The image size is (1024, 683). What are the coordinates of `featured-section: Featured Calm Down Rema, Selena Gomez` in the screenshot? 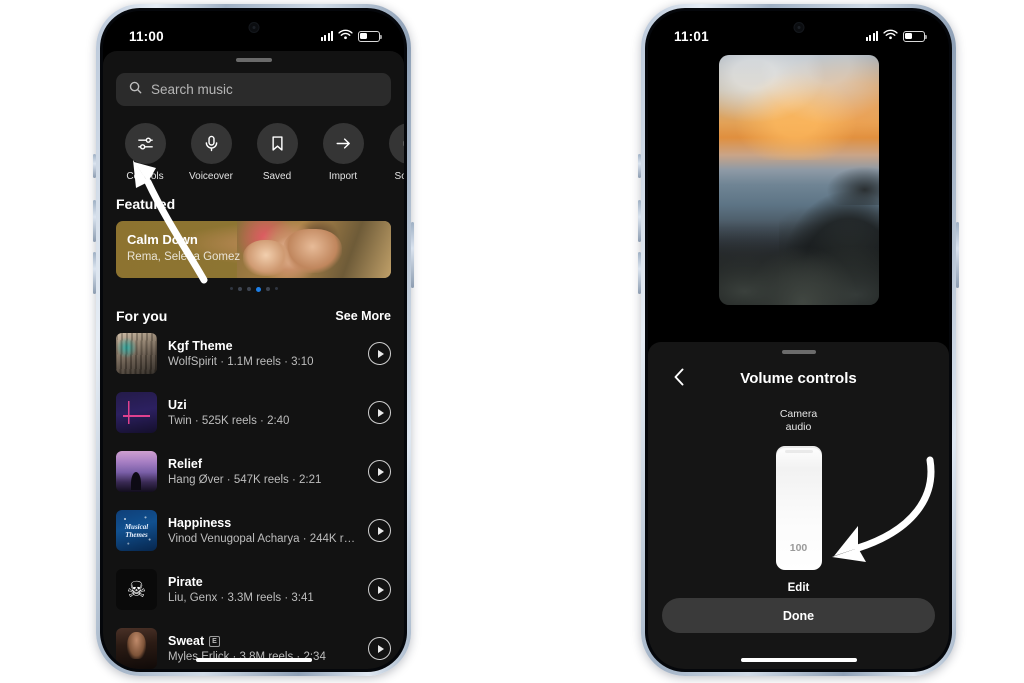 It's located at (253, 237).